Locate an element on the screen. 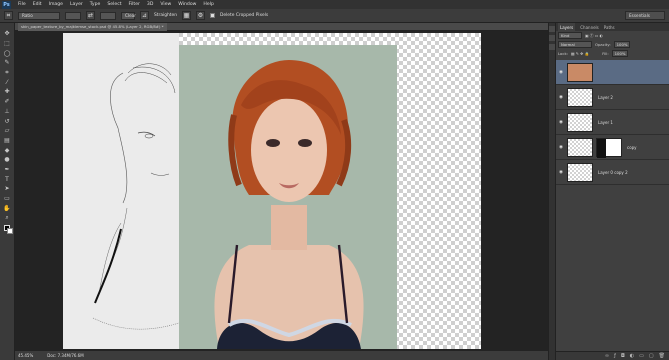  panel-tabs: Layers Channels Paths is located at coordinates (612, 27).